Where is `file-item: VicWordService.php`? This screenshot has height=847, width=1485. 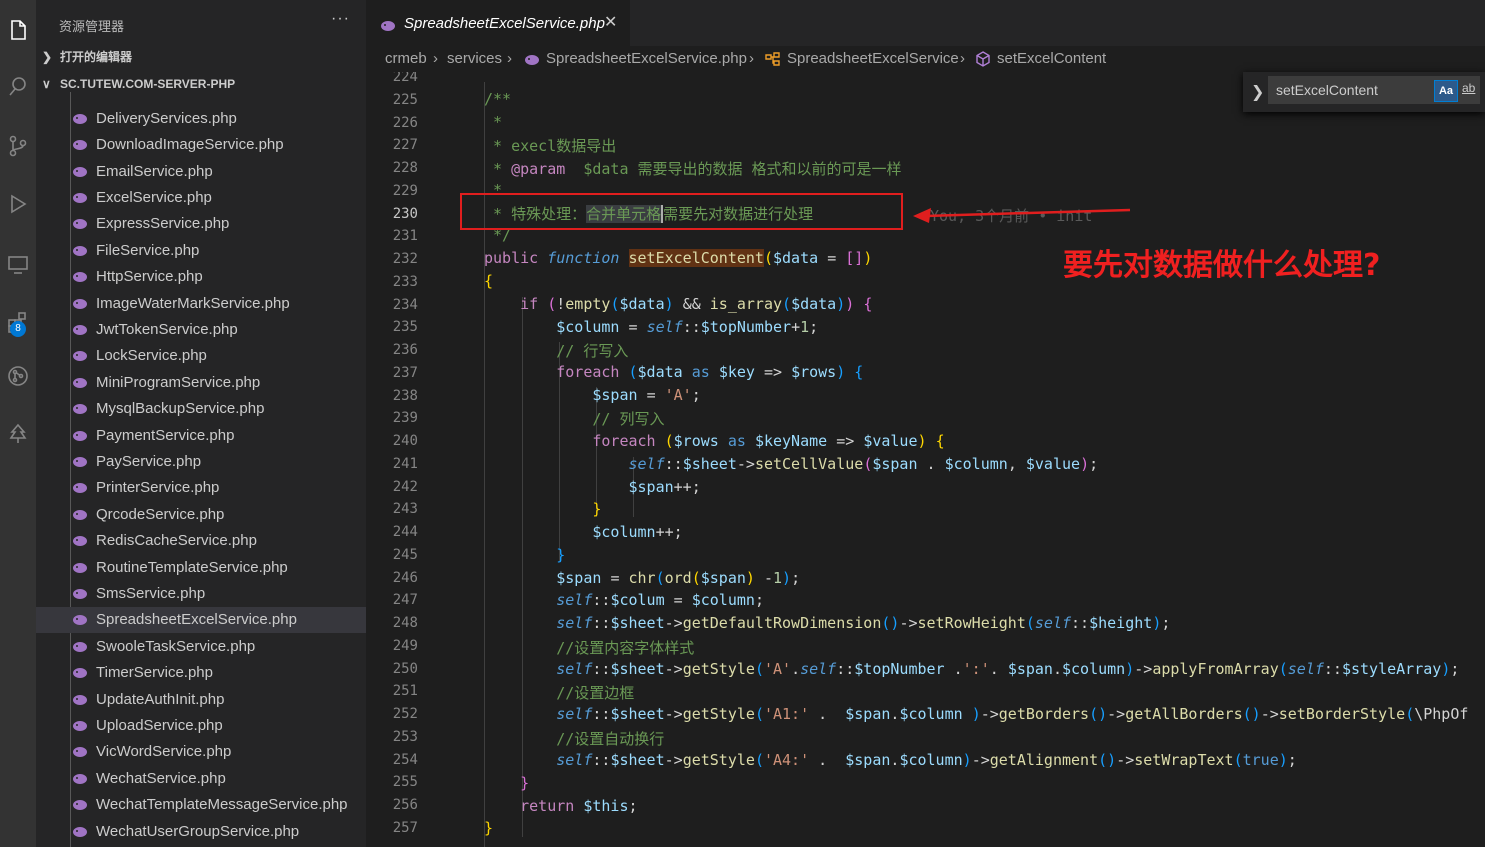 file-item: VicWordService.php is located at coordinates (201, 752).